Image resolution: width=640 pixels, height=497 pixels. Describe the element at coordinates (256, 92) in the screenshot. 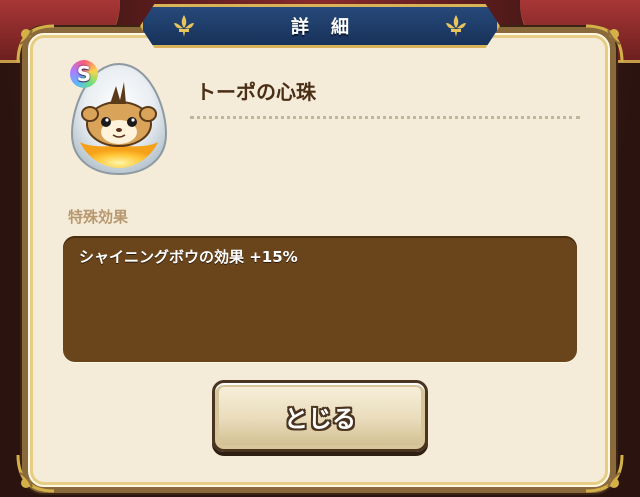

I see `item-name: トーポの心珠` at that location.